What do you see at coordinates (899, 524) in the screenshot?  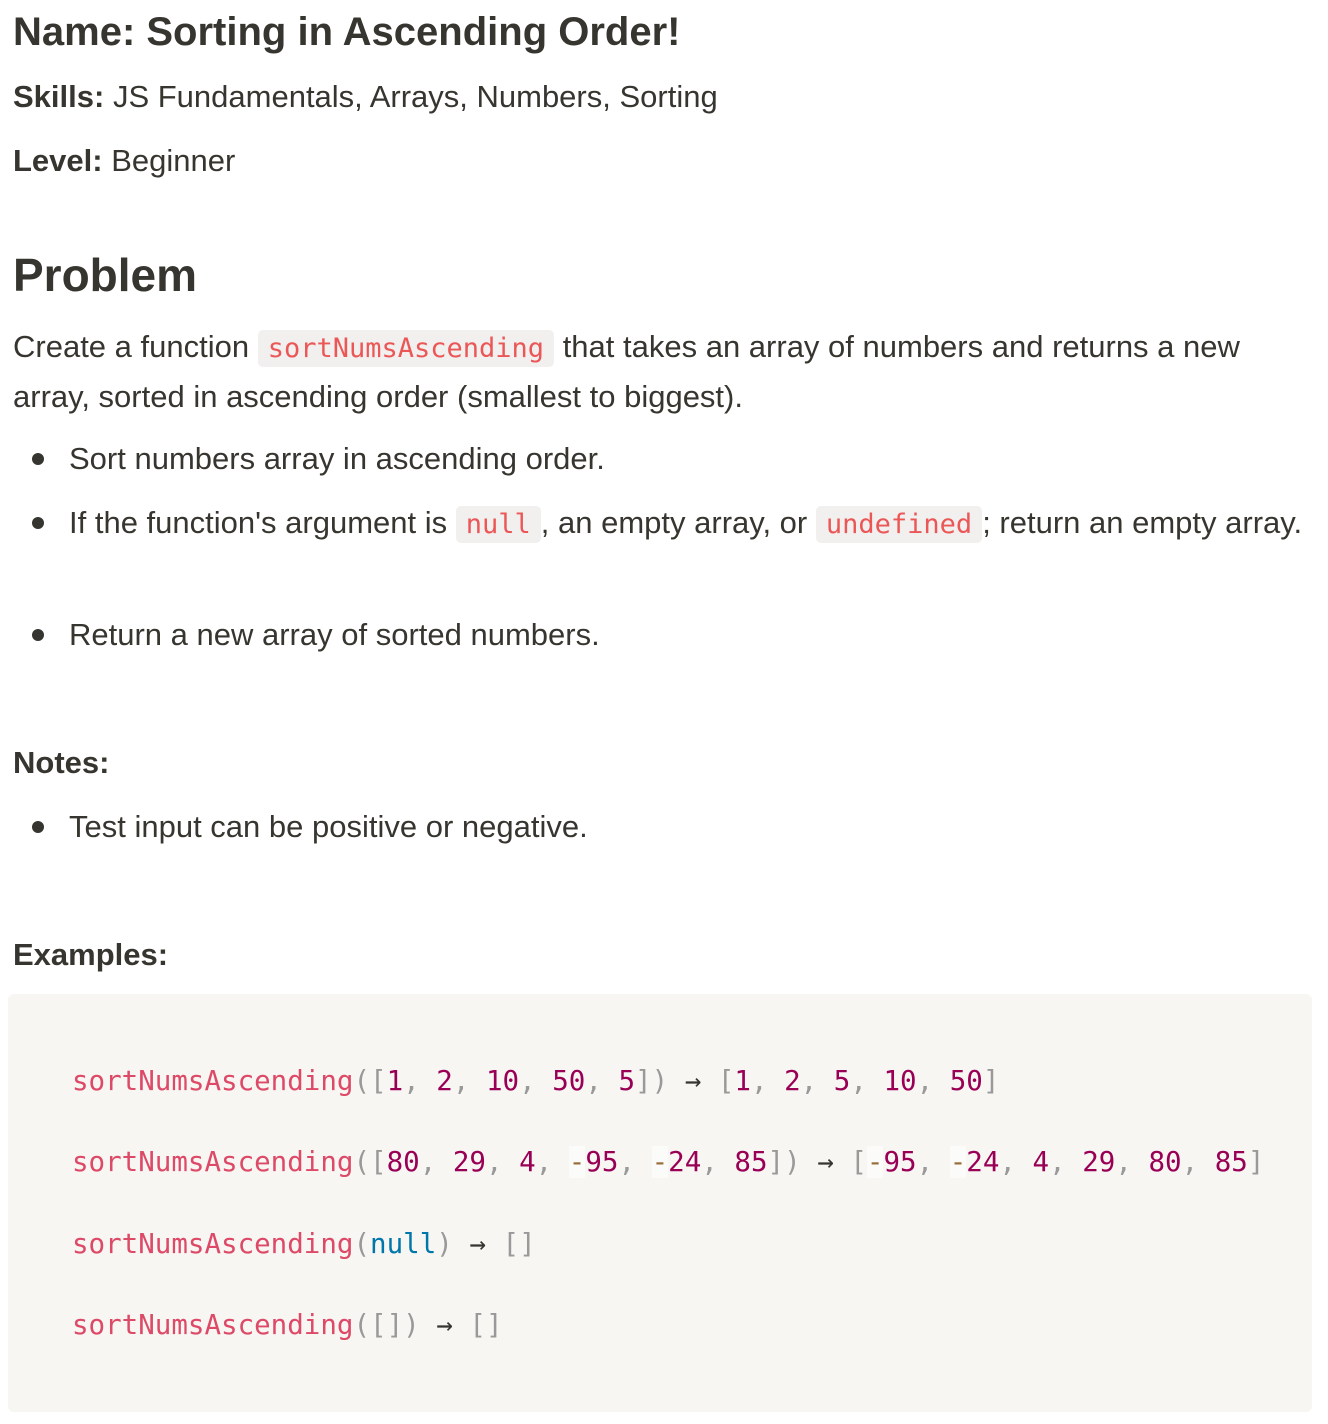 I see `inline-code-undefined: undefined` at bounding box center [899, 524].